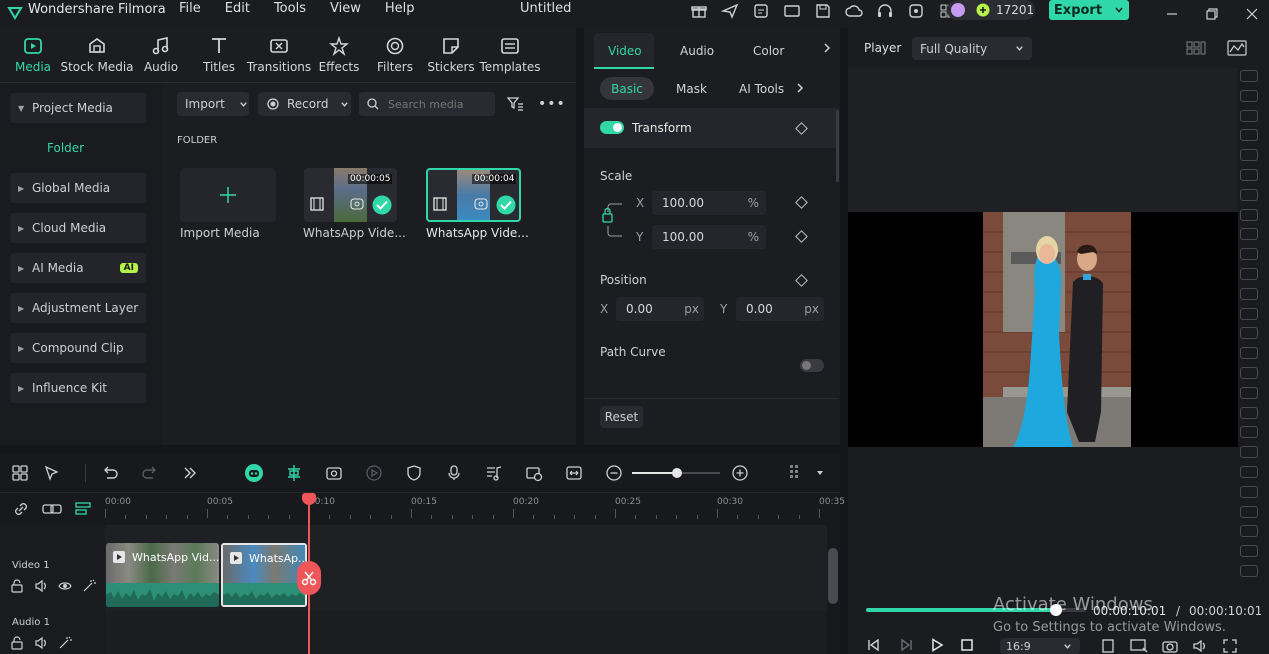 This screenshot has height=654, width=1269. Describe the element at coordinates (1170, 646) in the screenshot. I see `snapshot-icon` at that location.